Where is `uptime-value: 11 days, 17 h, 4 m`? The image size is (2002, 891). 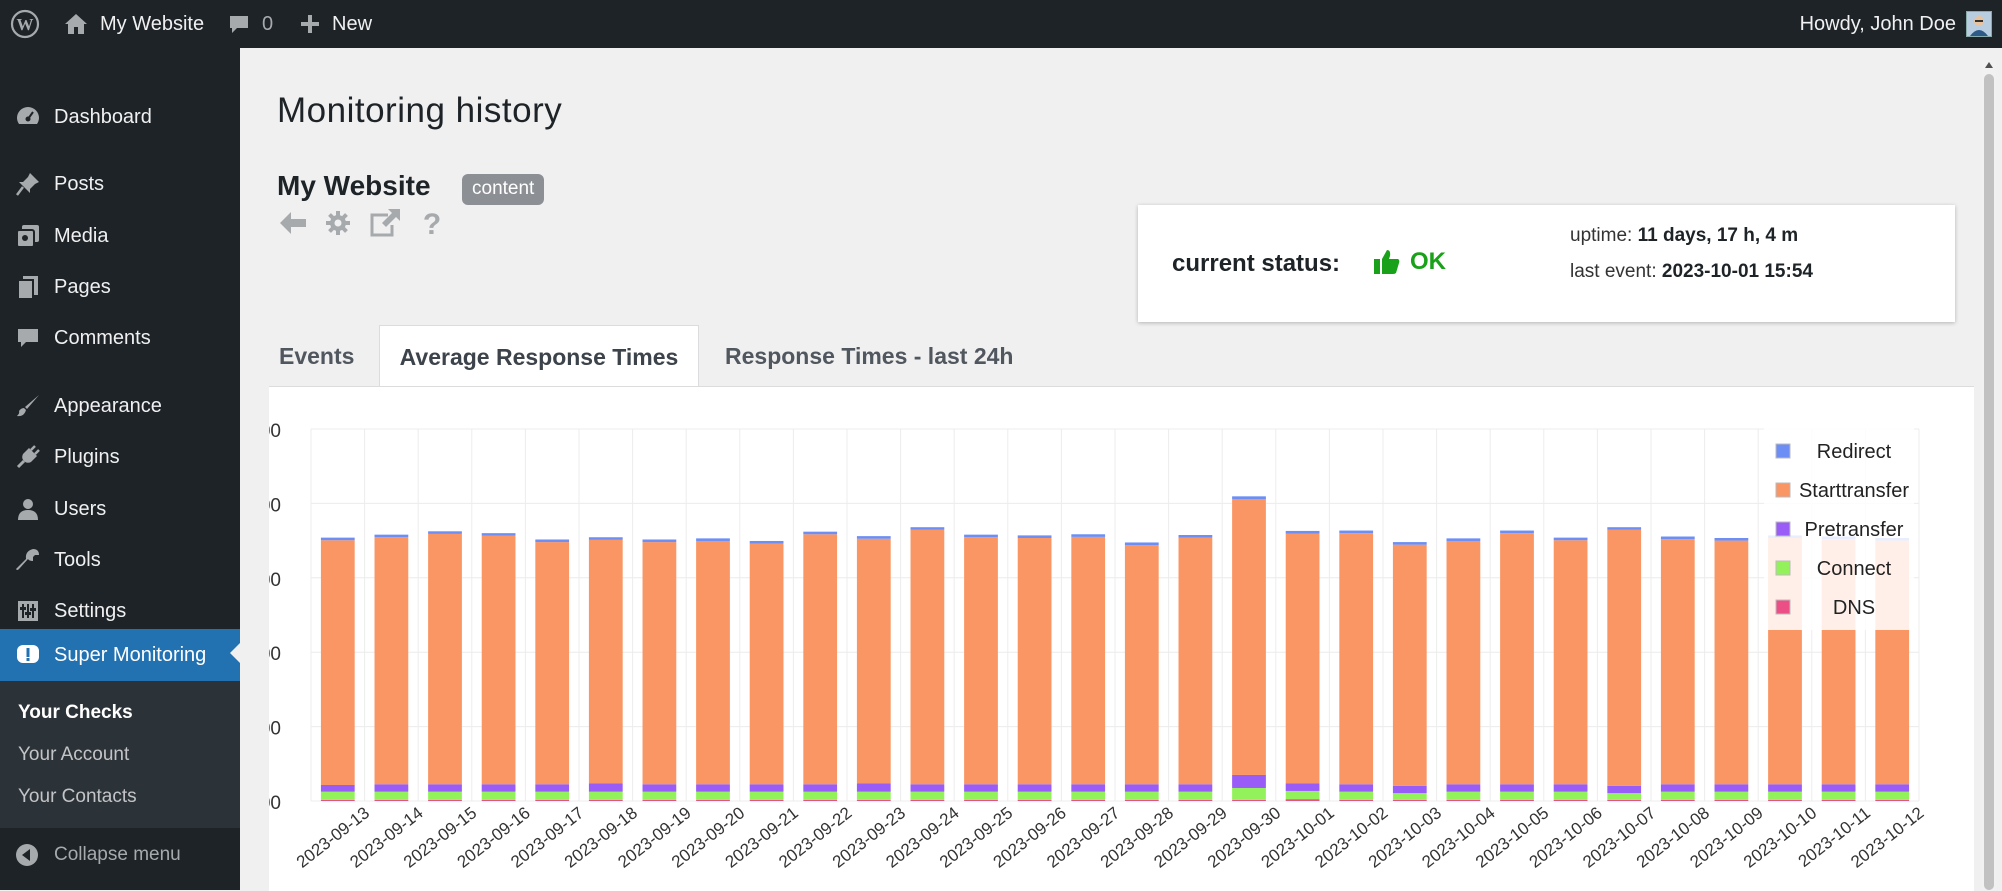 uptime-value: 11 days, 17 h, 4 m is located at coordinates (1718, 235).